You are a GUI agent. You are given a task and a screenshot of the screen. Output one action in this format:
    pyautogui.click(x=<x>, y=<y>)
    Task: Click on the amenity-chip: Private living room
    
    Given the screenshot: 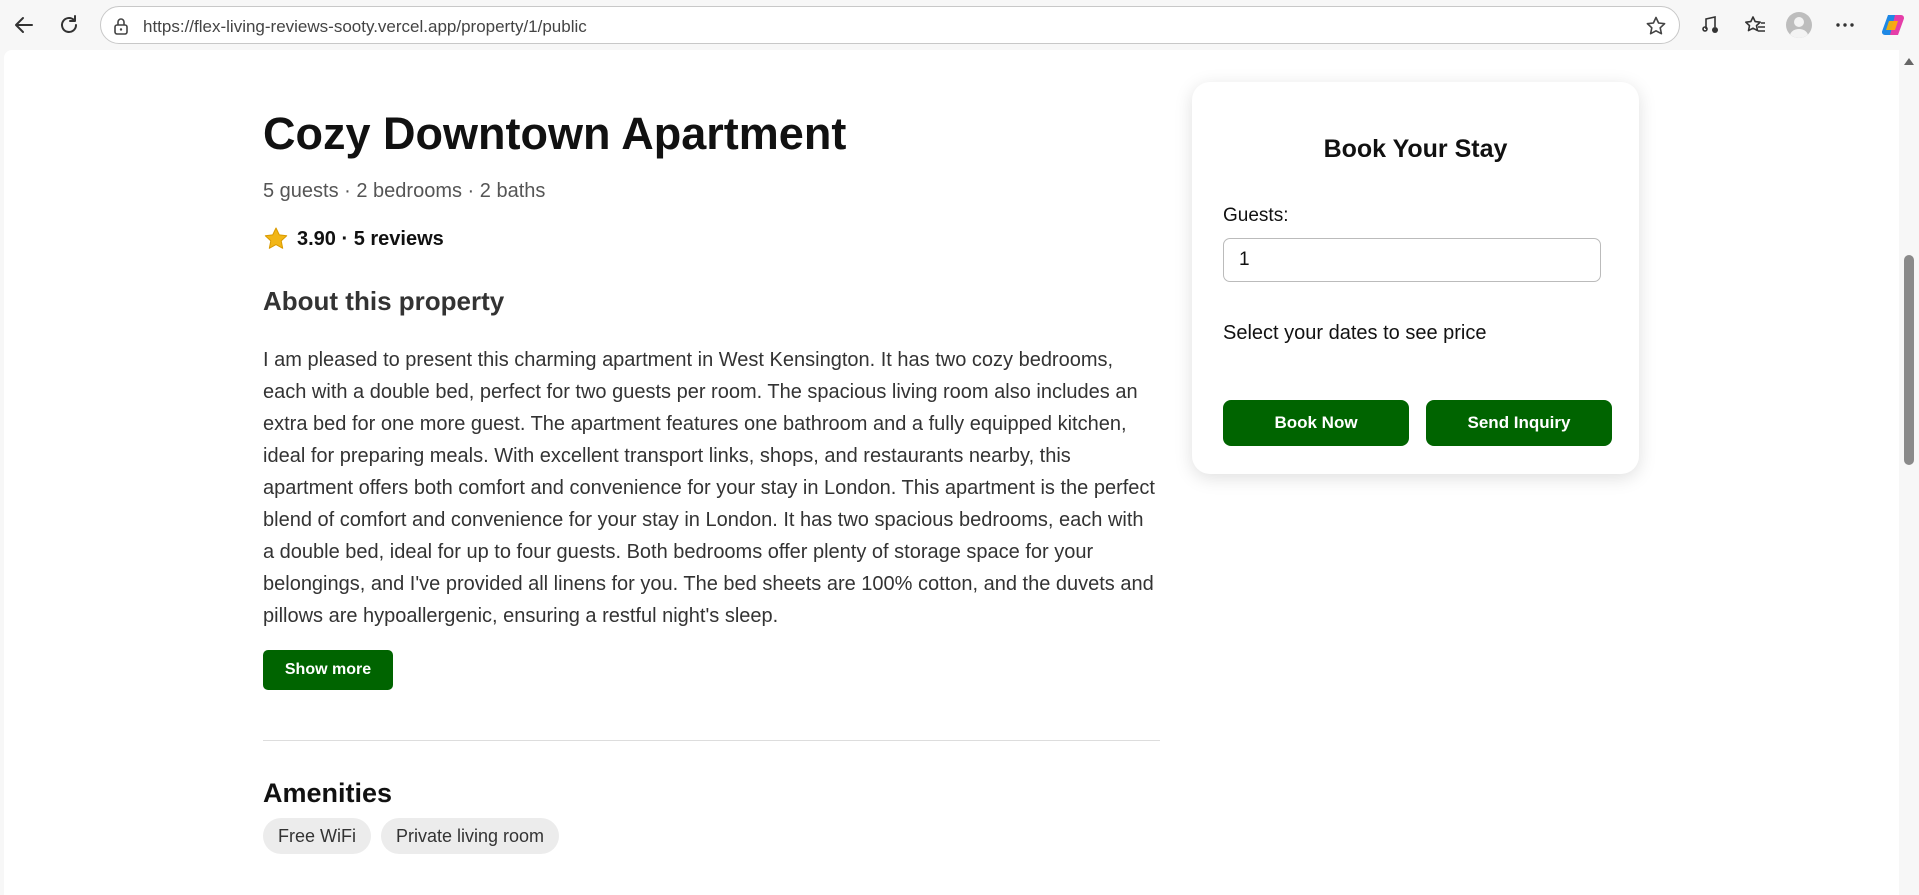 What is the action you would take?
    pyautogui.click(x=470, y=836)
    